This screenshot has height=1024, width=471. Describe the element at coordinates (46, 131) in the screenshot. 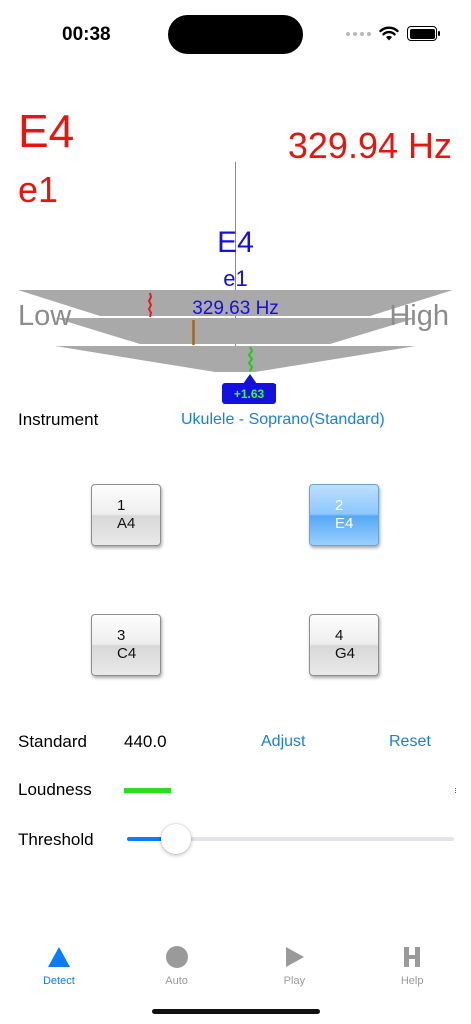

I see `detected-note: E4` at that location.